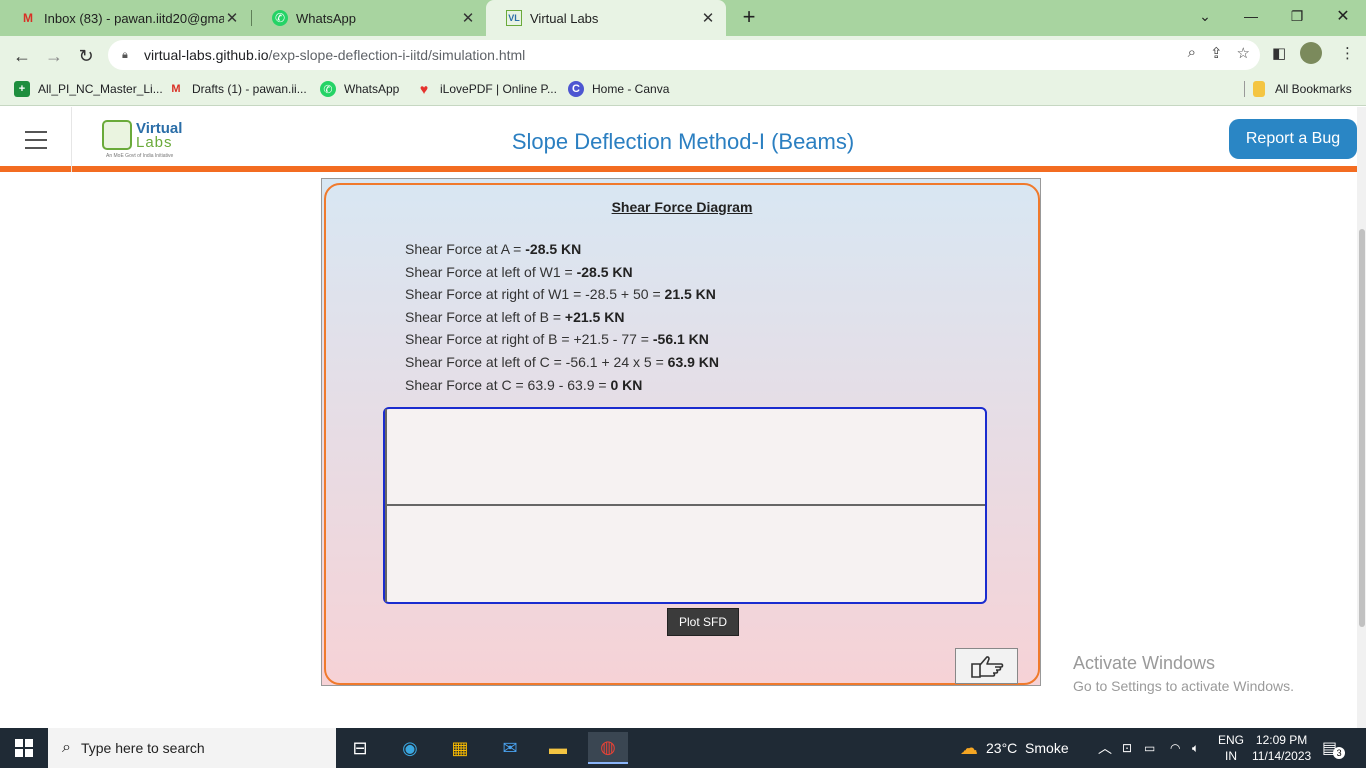 The width and height of the screenshot is (1366, 768). What do you see at coordinates (1105, 748) in the screenshot?
I see `show-hidden-icons: ︿` at bounding box center [1105, 748].